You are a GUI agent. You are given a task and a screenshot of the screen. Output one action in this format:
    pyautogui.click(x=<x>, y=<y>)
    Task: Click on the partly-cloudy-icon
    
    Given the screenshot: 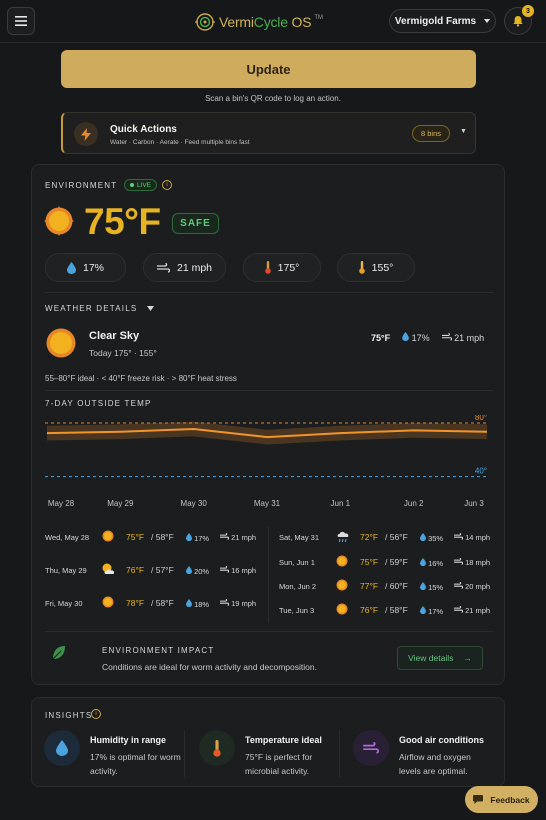 What is the action you would take?
    pyautogui.click(x=109, y=570)
    